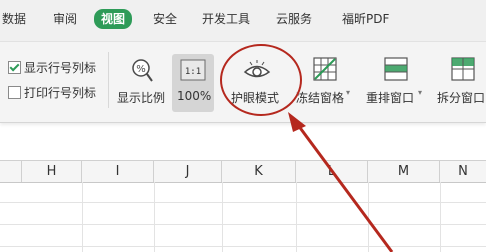 Image resolution: width=486 pixels, height=252 pixels. What do you see at coordinates (341, 182) in the screenshot?
I see `annotation-arrow-icon` at bounding box center [341, 182].